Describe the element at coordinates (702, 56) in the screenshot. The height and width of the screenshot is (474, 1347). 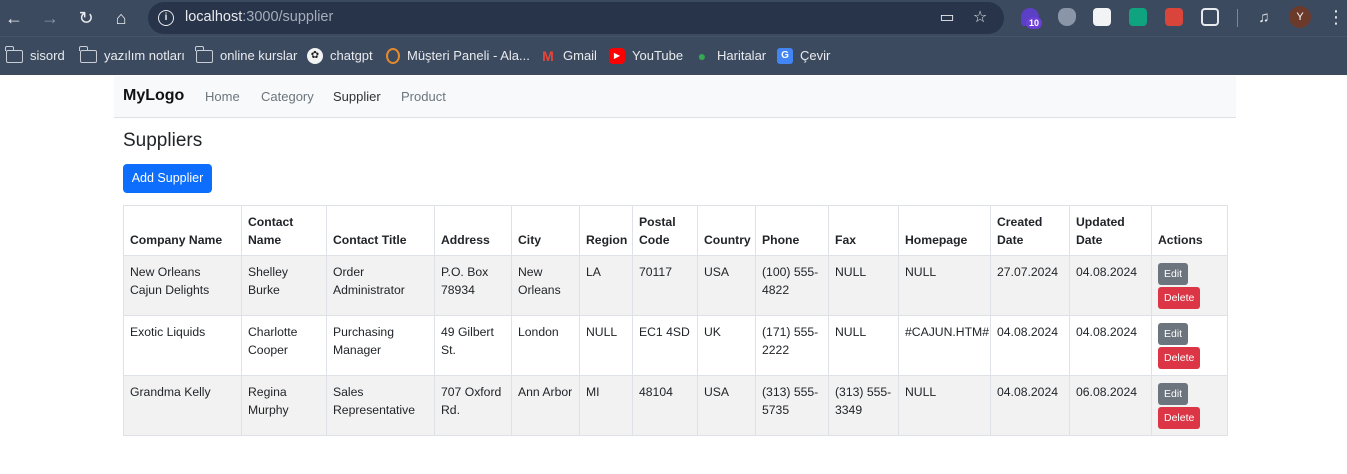
I see `maps-icon: ●` at that location.